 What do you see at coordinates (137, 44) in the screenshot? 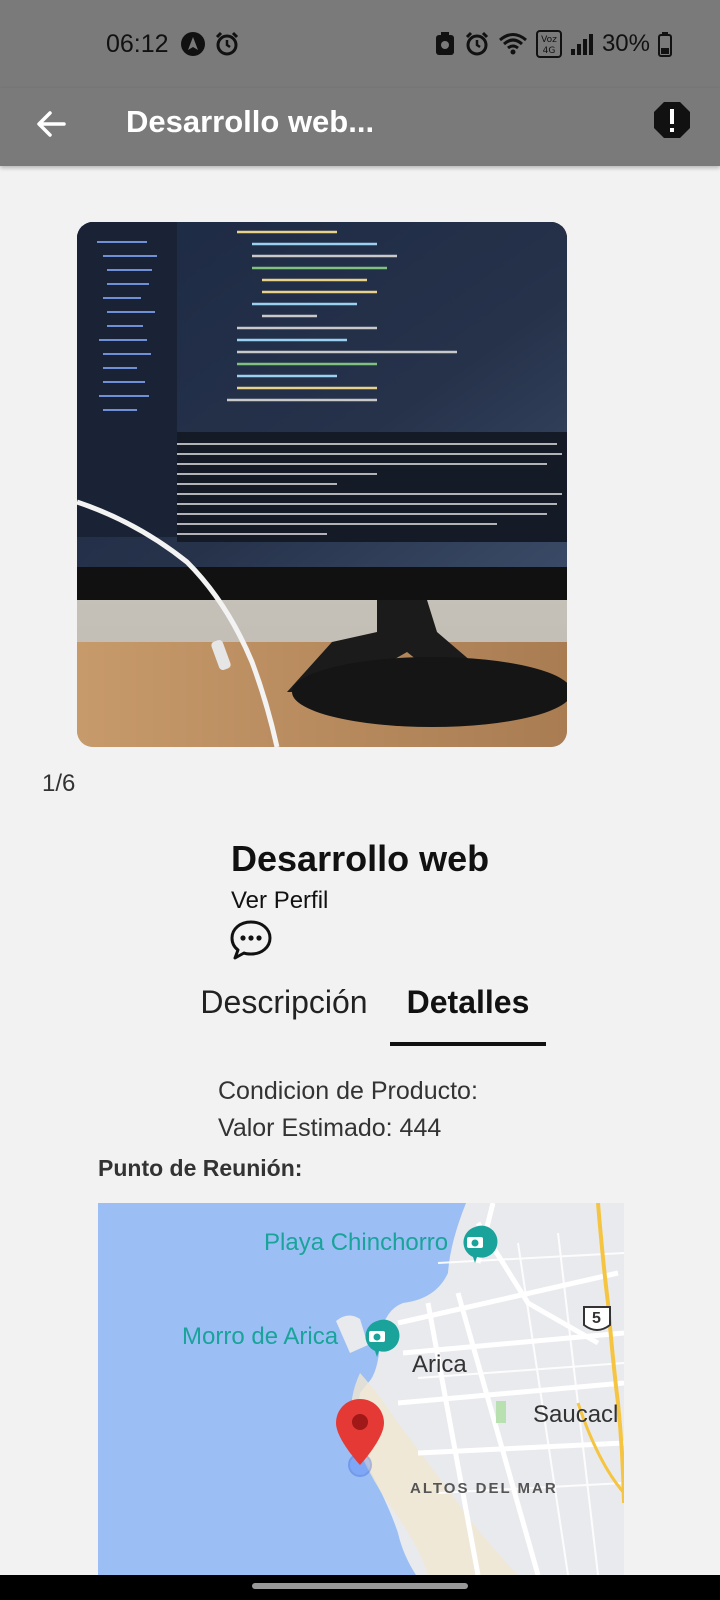
I see `status-time: 06:12` at bounding box center [137, 44].